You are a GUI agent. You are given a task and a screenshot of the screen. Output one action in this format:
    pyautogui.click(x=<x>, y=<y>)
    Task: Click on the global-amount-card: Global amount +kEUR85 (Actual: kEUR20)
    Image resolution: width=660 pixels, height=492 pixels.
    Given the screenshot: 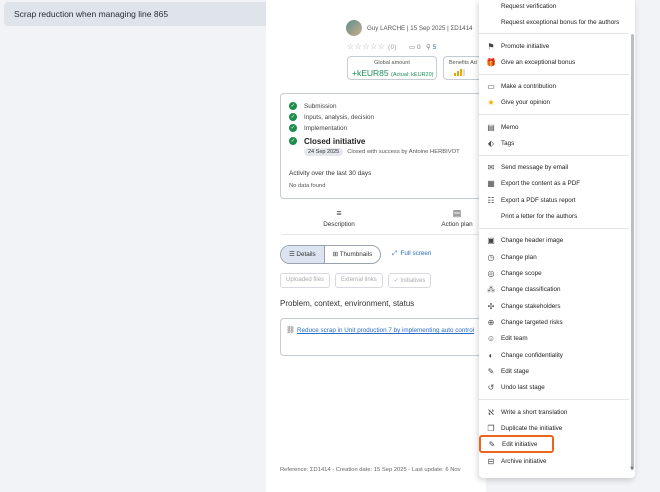 What is the action you would take?
    pyautogui.click(x=392, y=68)
    